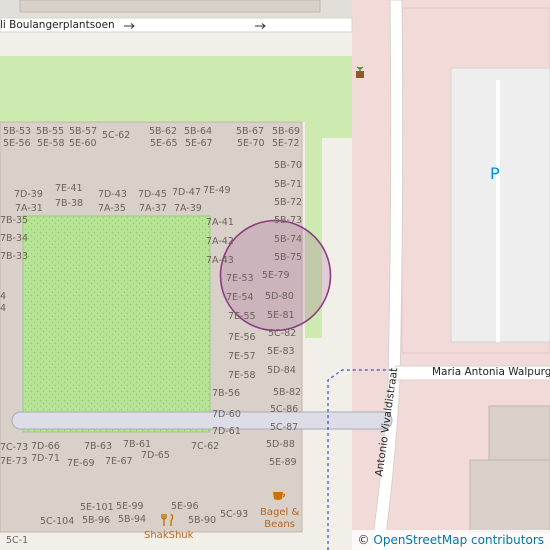 Image resolution: width=550 pixels, height=550 pixels. What do you see at coordinates (363, 540) in the screenshot?
I see `copyright-symbol: ©` at bounding box center [363, 540].